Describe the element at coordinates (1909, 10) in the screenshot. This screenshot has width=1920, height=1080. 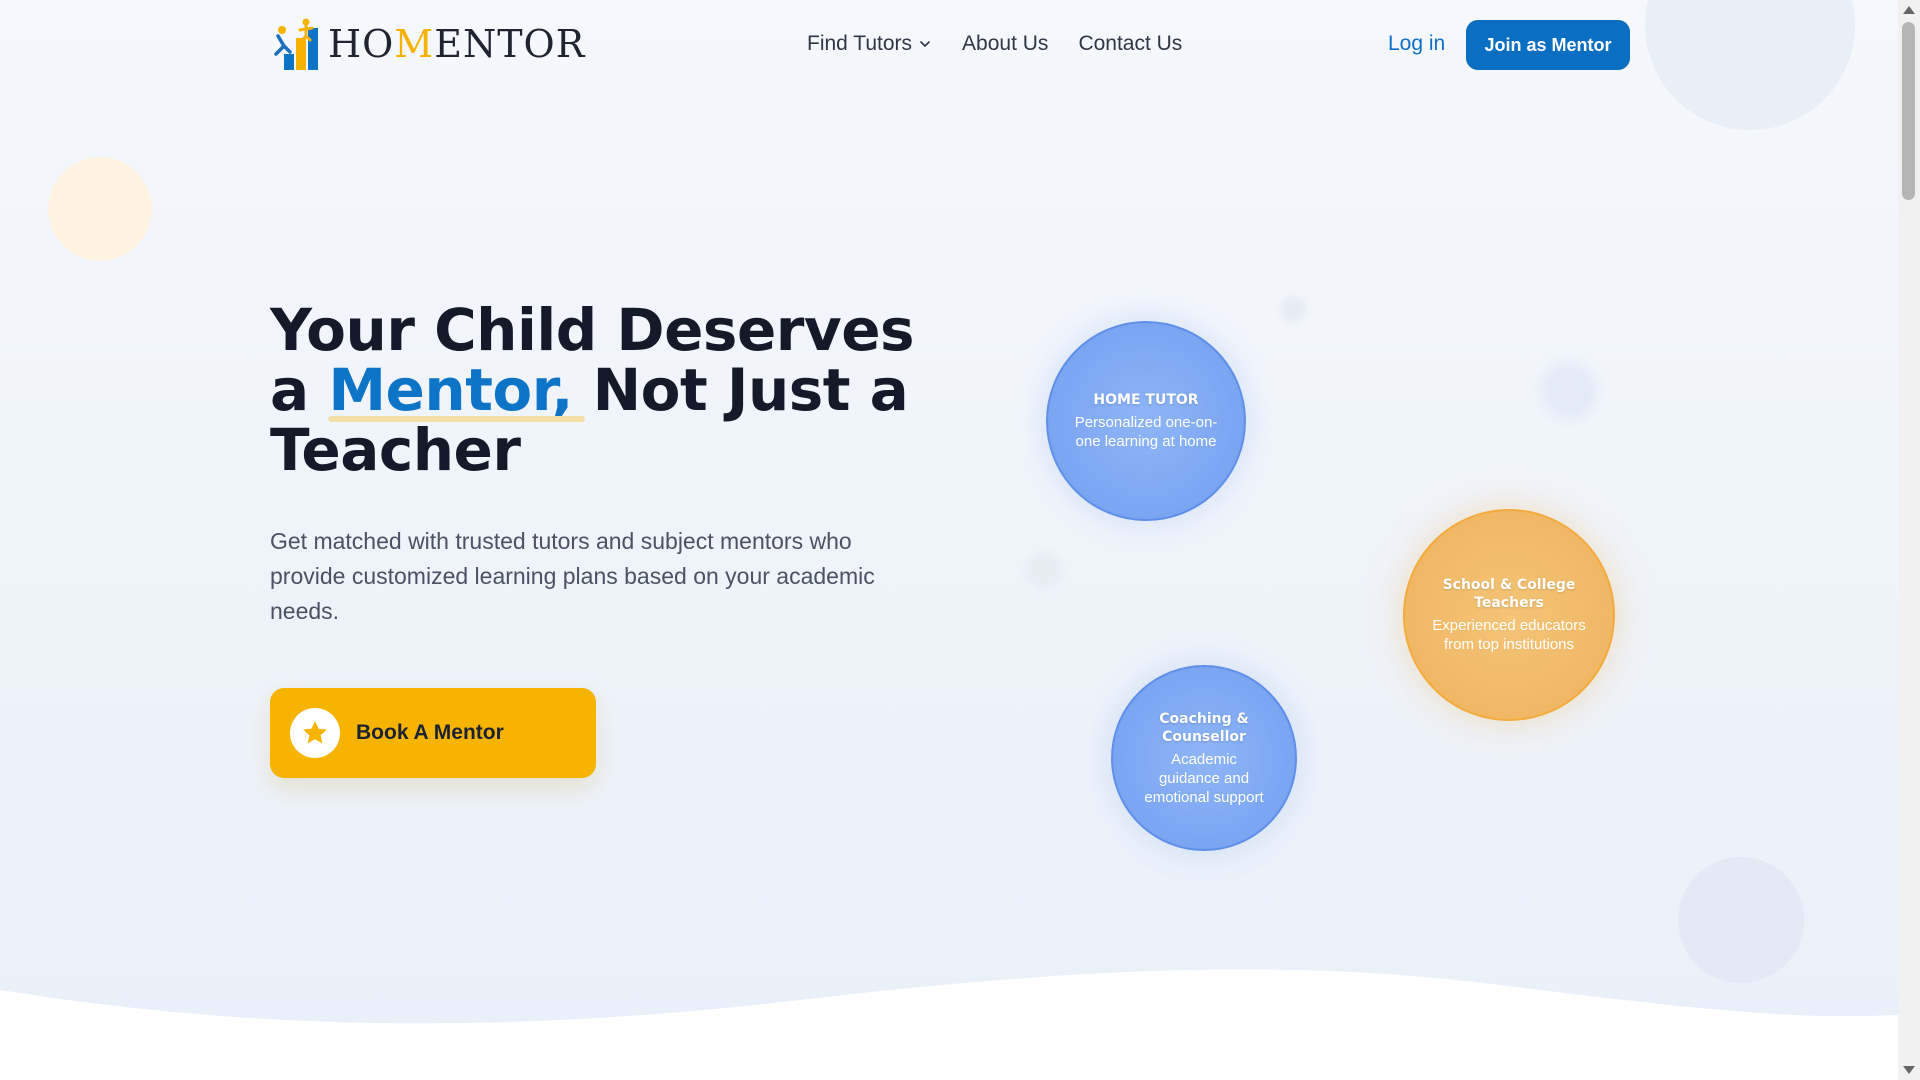
I see `scroll-up-arrow-icon` at that location.